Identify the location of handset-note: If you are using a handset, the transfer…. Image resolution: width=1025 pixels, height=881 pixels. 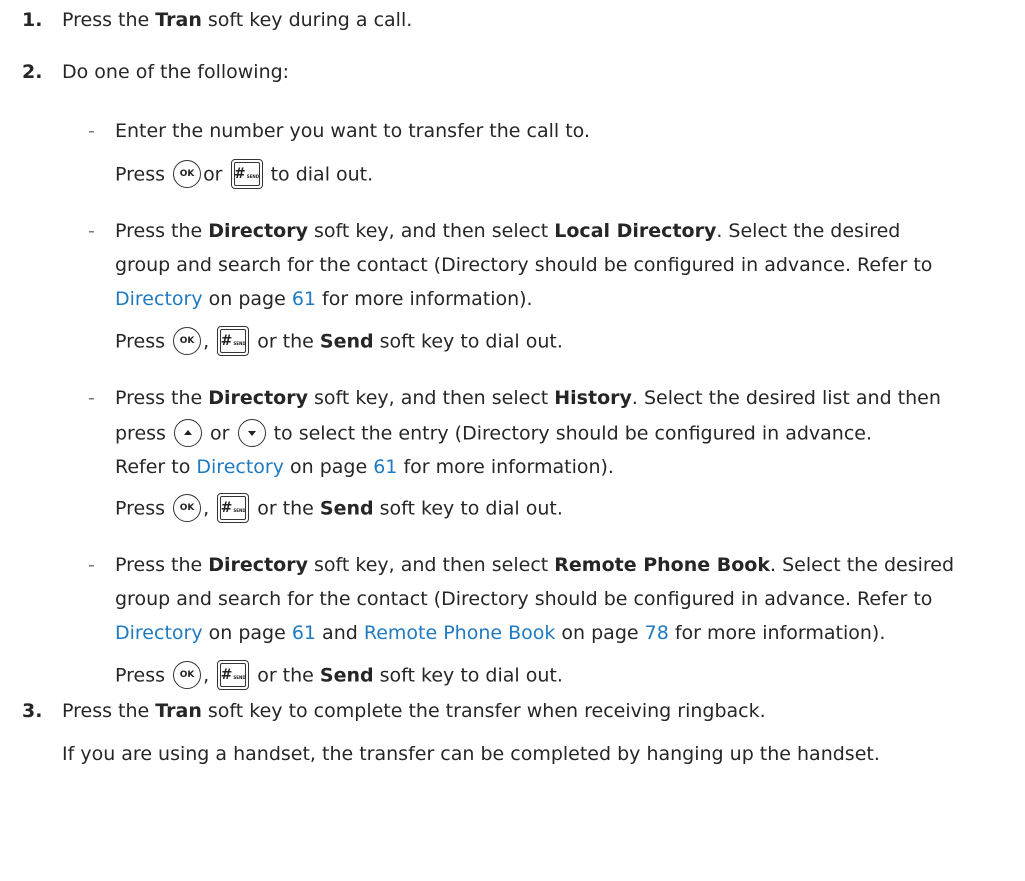
(471, 754).